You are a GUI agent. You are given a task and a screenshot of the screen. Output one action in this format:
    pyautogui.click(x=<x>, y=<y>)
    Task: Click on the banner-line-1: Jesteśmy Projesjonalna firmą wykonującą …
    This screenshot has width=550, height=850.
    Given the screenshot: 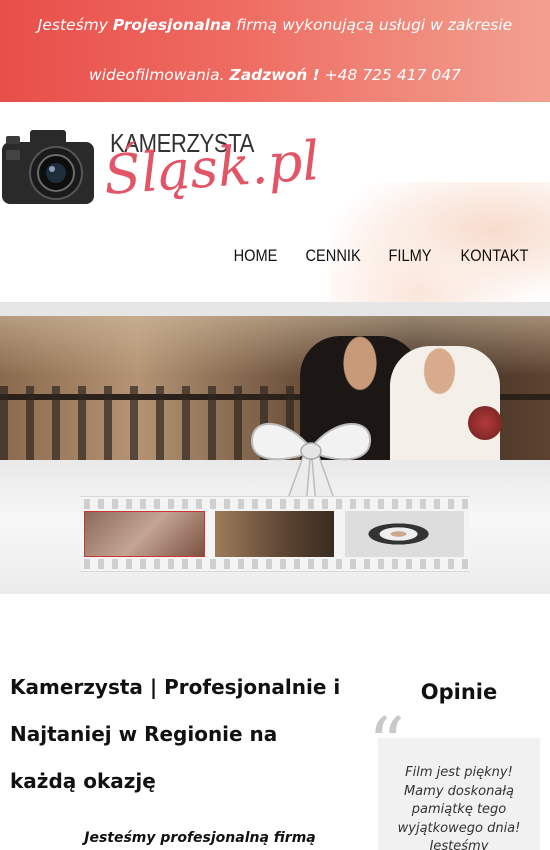 What is the action you would take?
    pyautogui.click(x=275, y=25)
    